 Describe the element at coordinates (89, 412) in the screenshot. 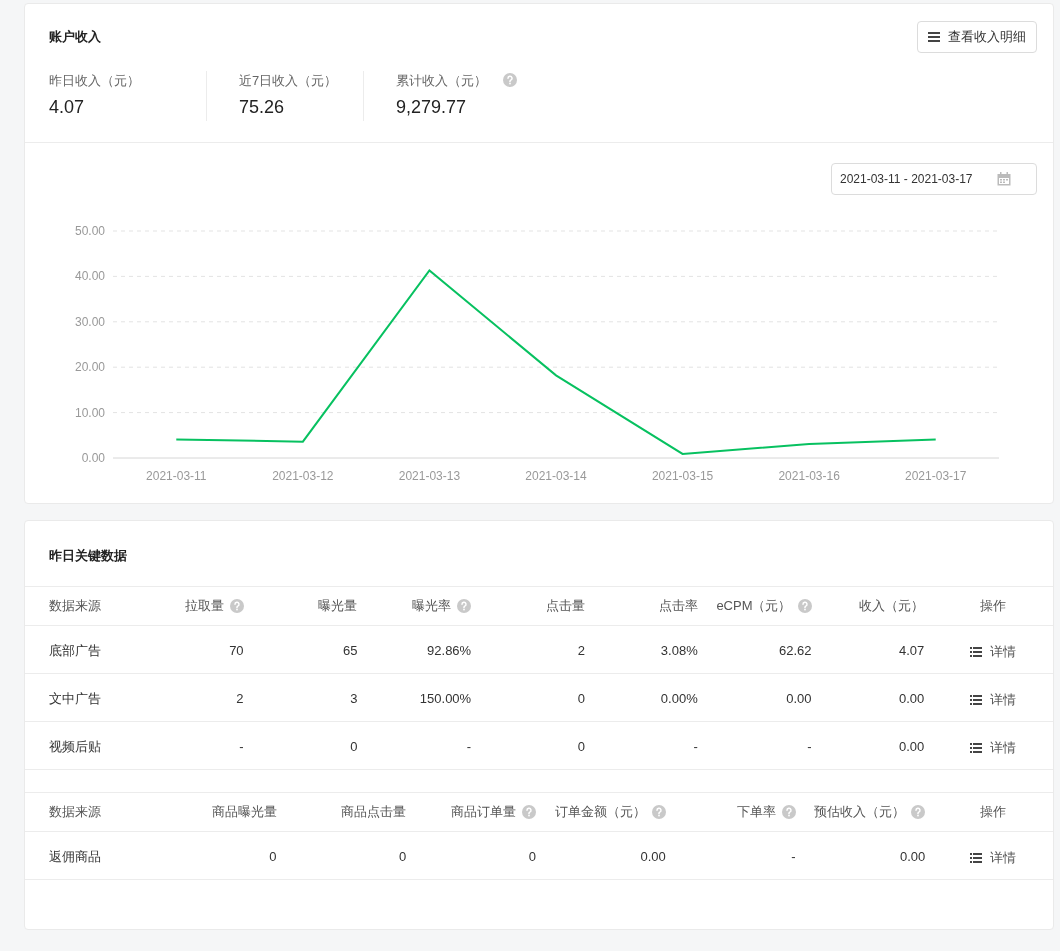

I see `y-axis-label: 10.00` at that location.